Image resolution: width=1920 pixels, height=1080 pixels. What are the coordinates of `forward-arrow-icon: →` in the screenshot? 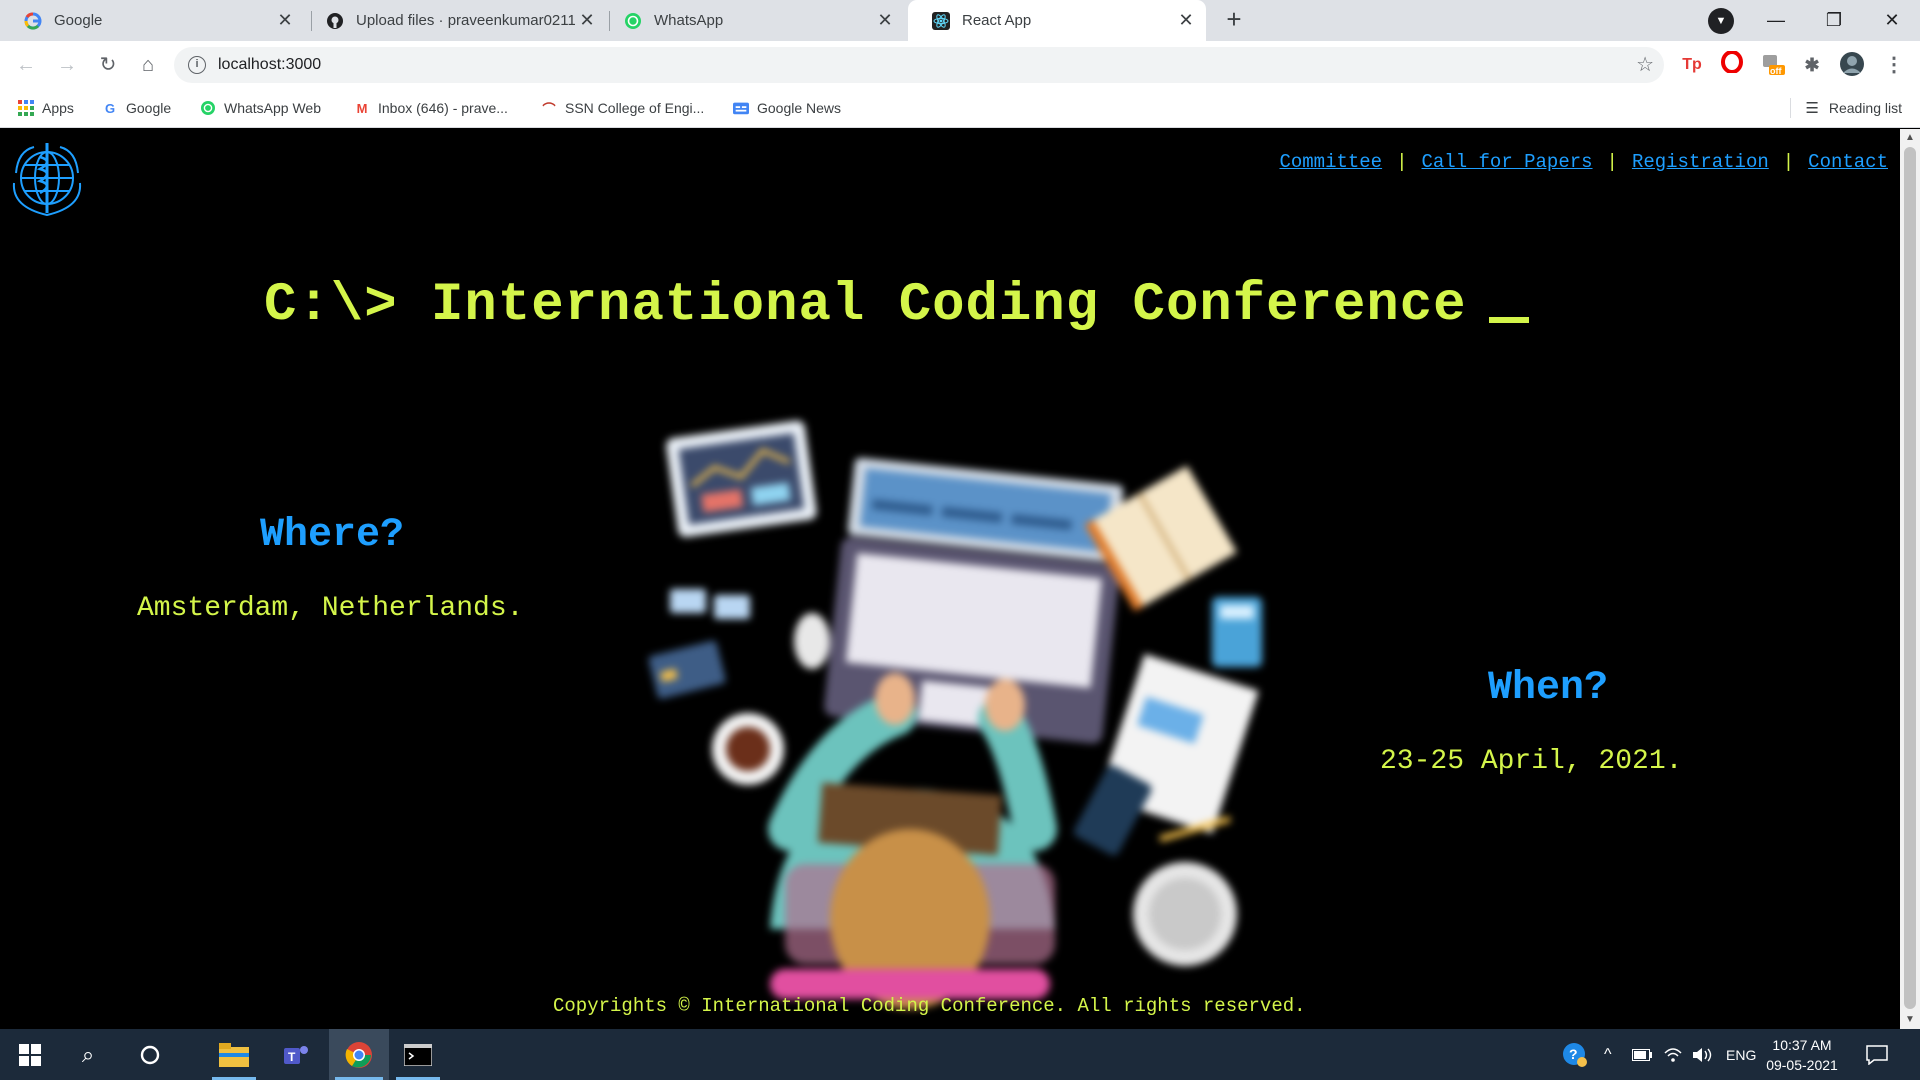 It's located at (67, 65).